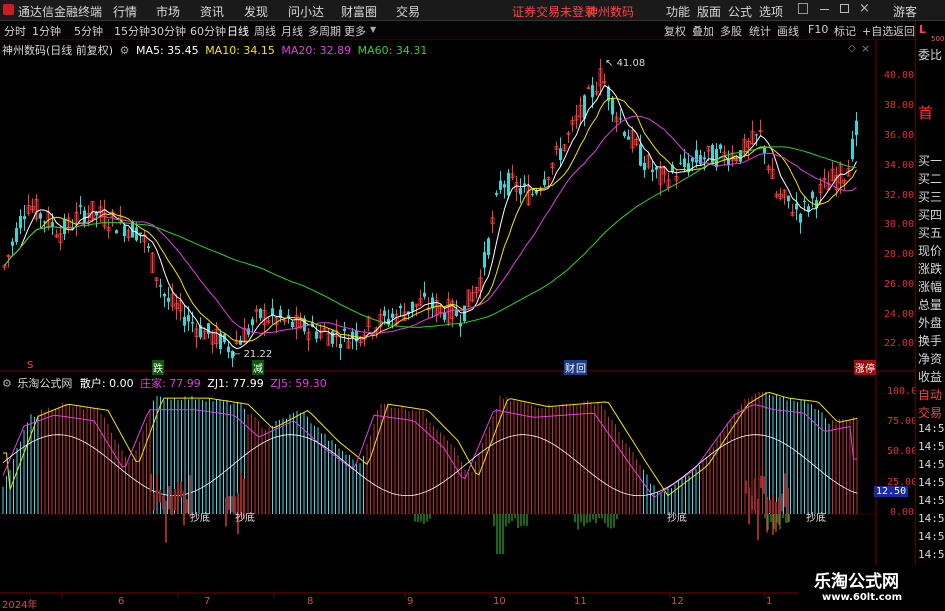  Describe the element at coordinates (709, 11) in the screenshot. I see `menu-banmian: 版面` at that location.